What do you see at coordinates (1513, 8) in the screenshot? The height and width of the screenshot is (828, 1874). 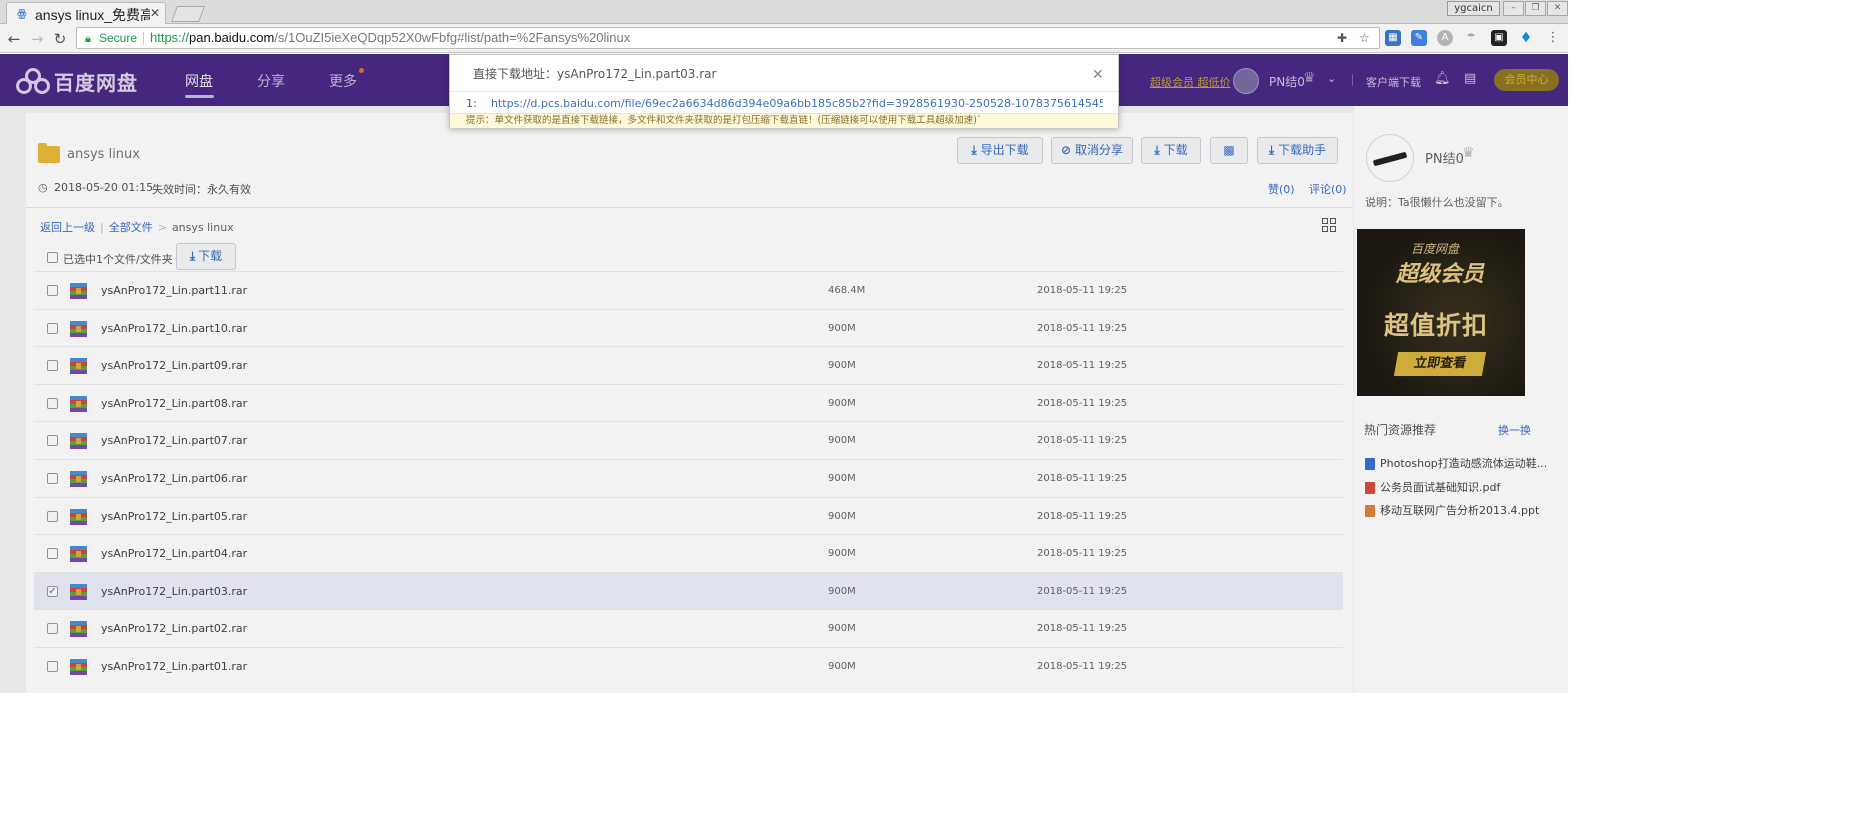 I see `minimize-button: –` at bounding box center [1513, 8].